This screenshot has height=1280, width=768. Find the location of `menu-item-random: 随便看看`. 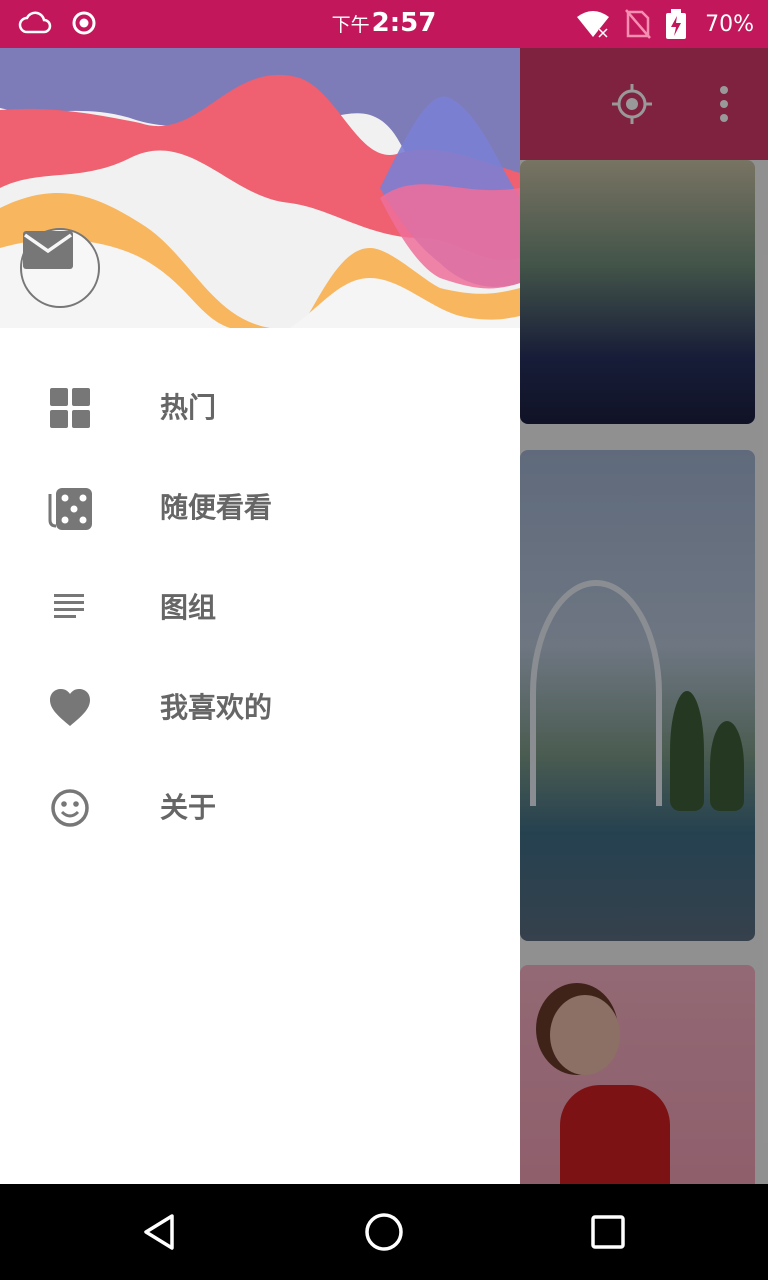

menu-item-random: 随便看看 is located at coordinates (260, 508).